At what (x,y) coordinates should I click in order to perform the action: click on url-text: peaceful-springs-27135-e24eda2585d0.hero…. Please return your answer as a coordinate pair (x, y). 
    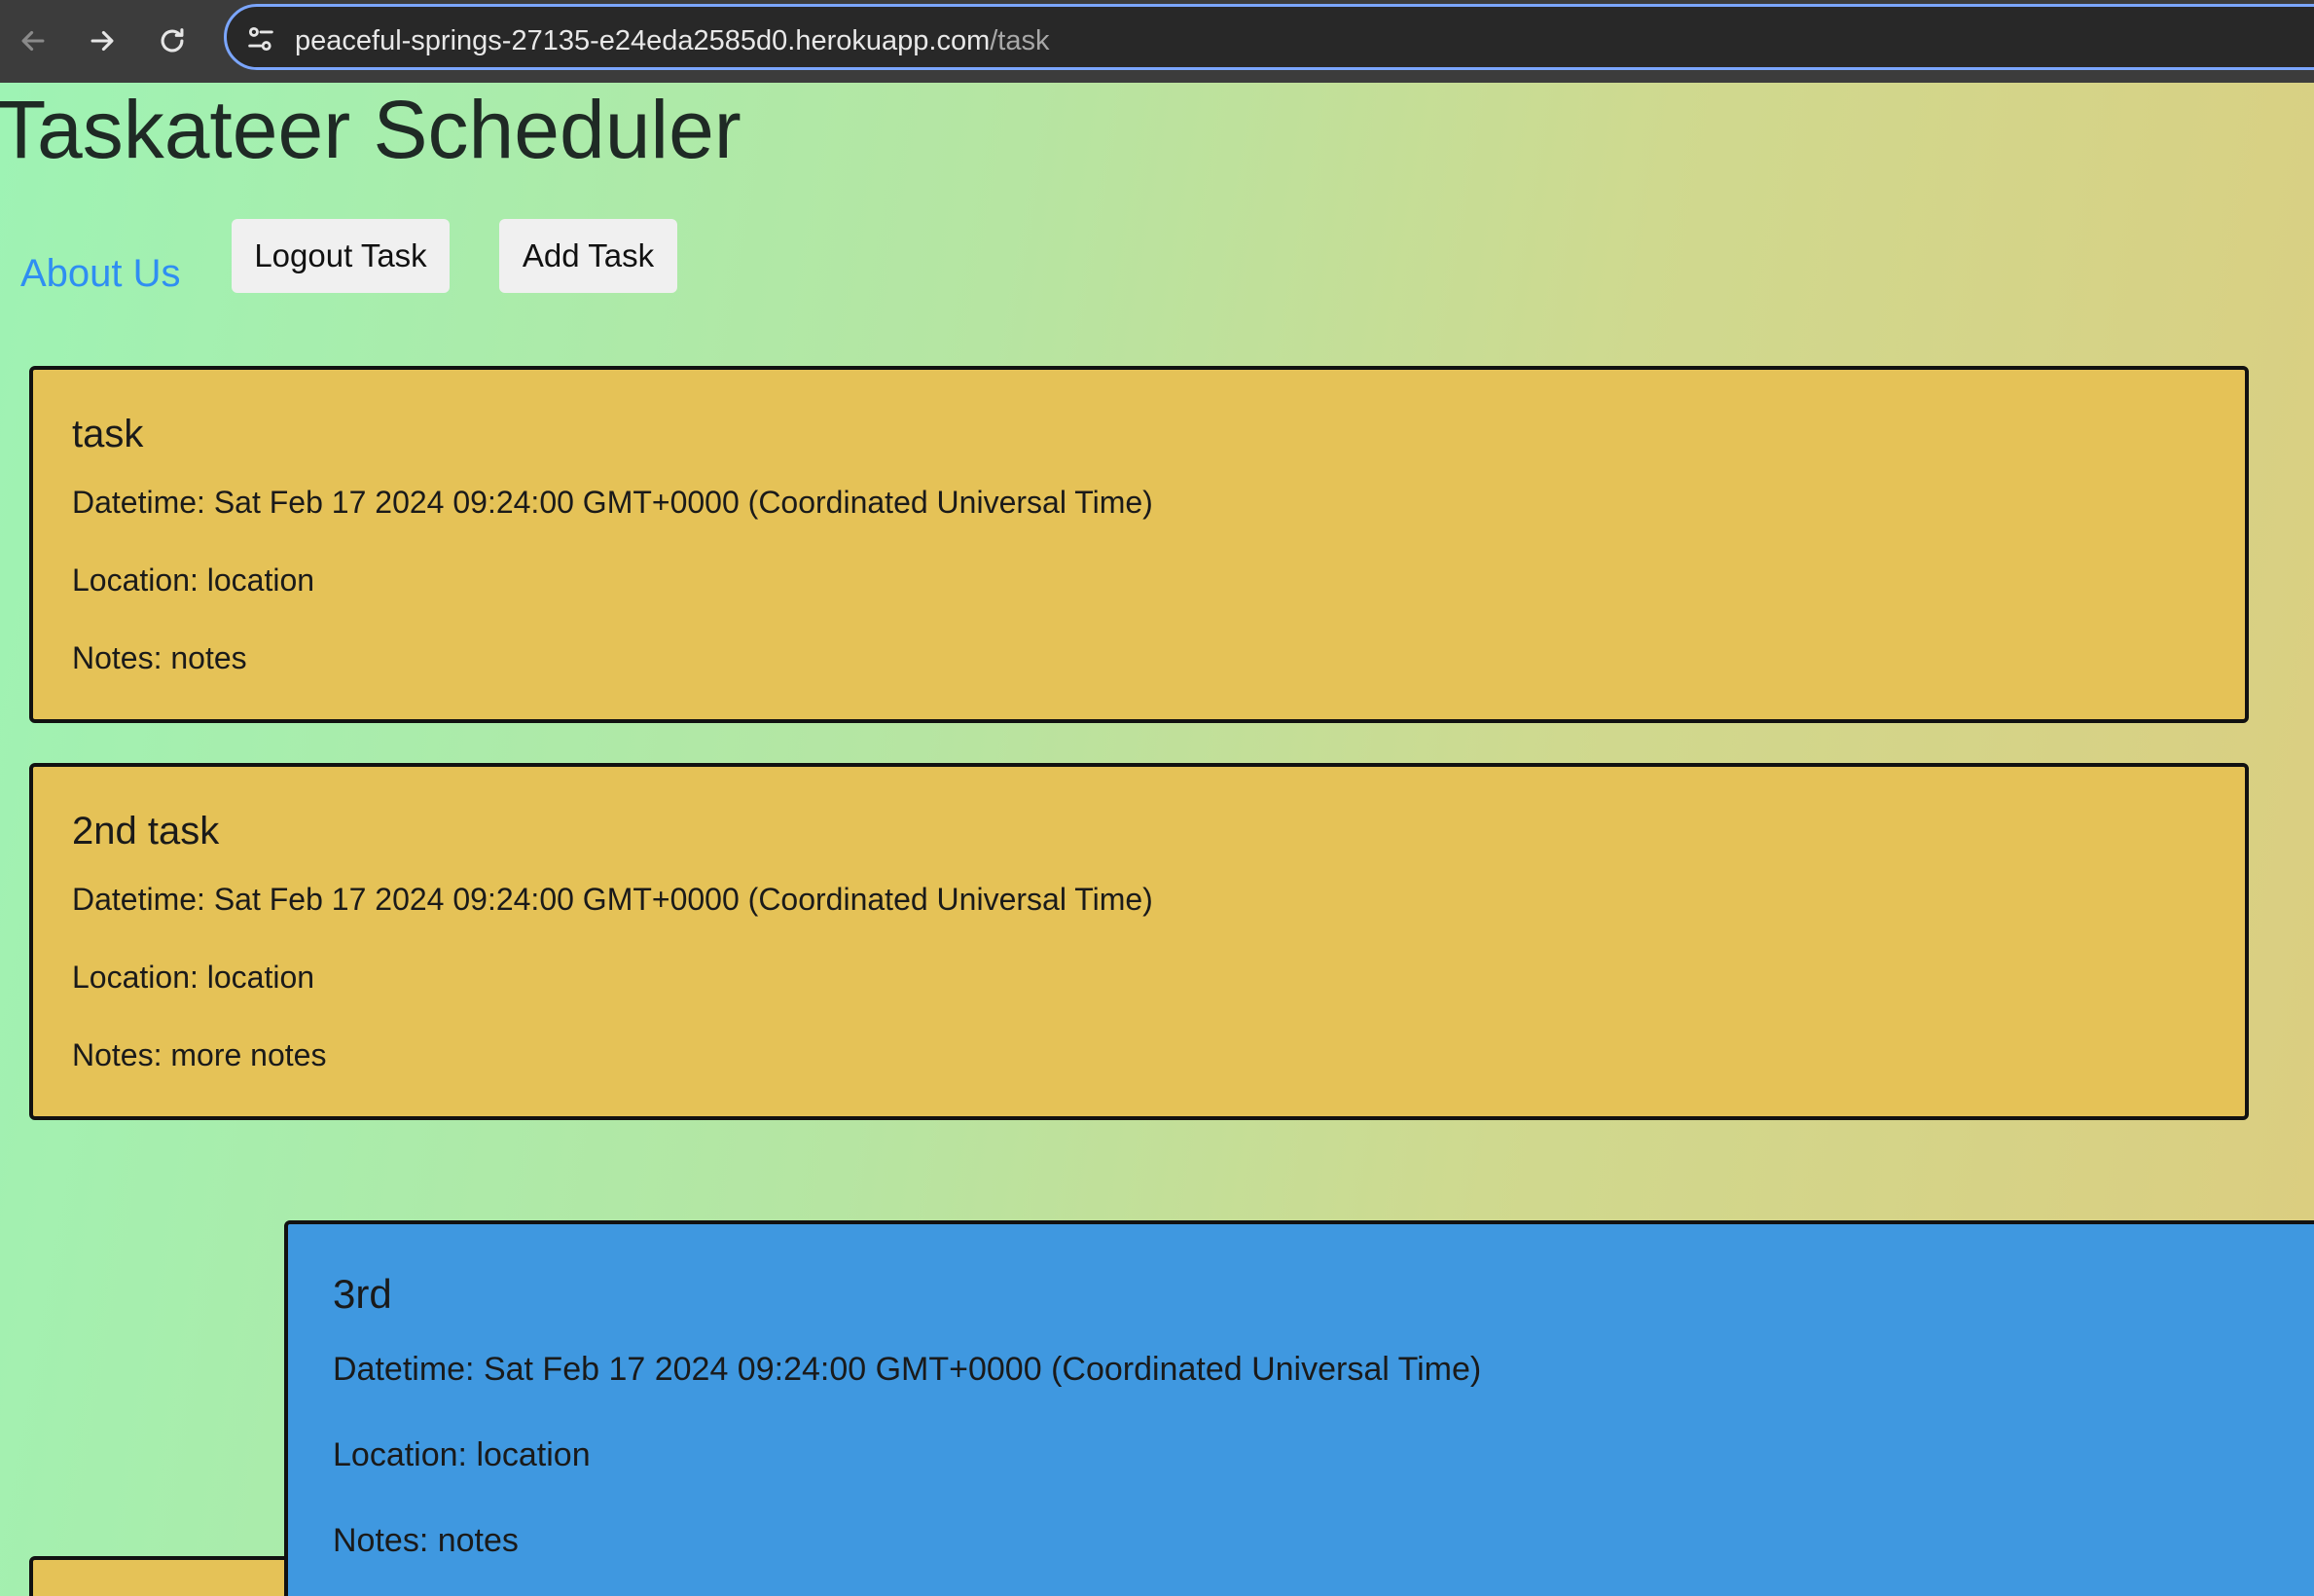
    Looking at the image, I should click on (672, 41).